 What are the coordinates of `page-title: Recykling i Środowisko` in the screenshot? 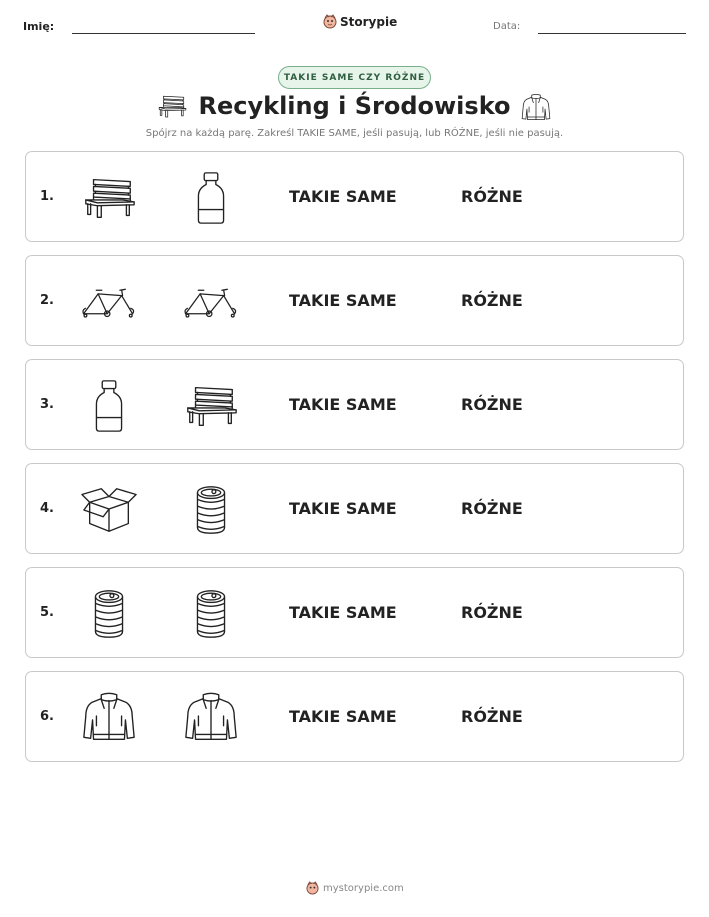 It's located at (354, 106).